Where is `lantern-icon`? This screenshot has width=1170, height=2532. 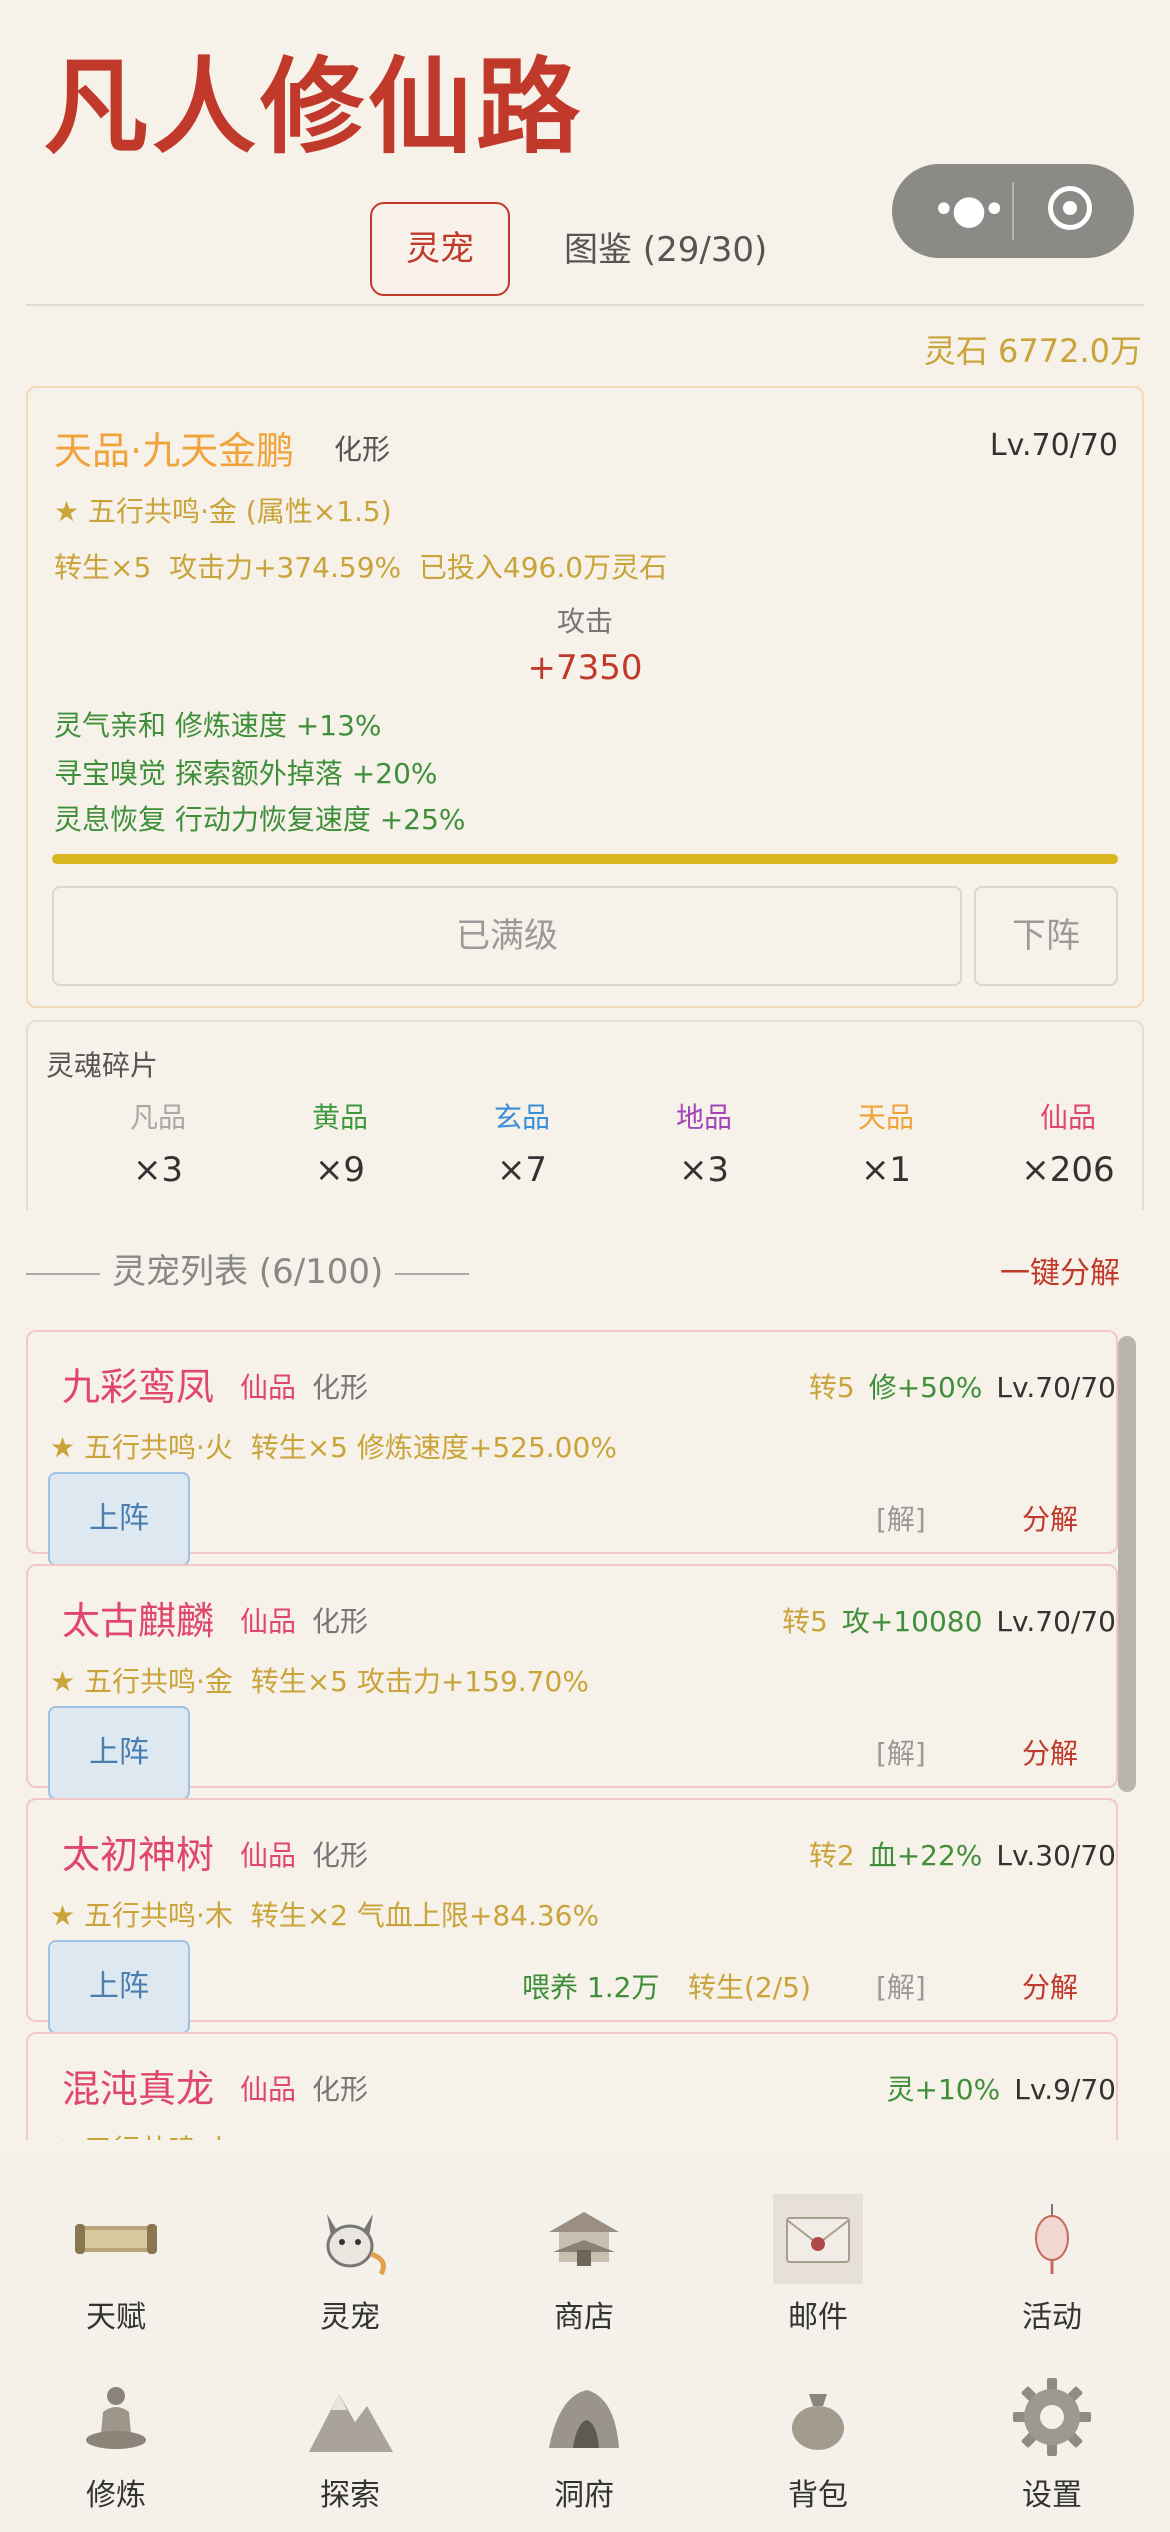 lantern-icon is located at coordinates (1052, 2239).